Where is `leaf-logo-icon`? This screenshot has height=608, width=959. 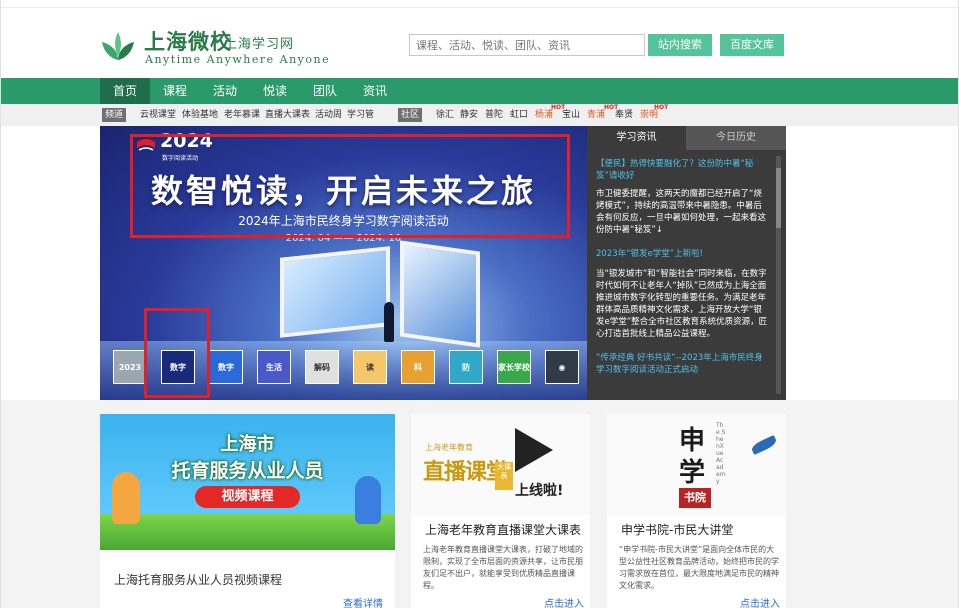
leaf-logo-icon is located at coordinates (118, 46).